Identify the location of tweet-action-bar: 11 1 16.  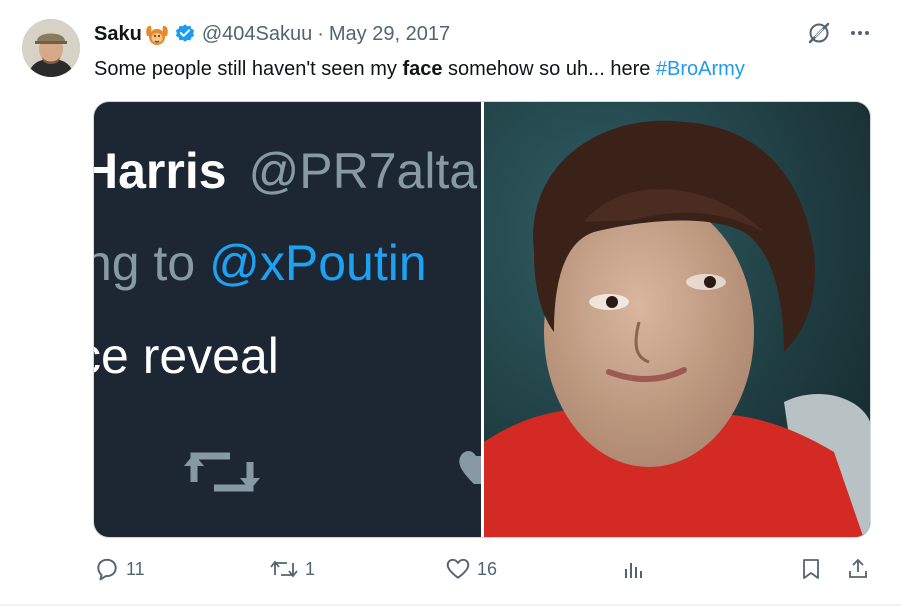
(450, 573).